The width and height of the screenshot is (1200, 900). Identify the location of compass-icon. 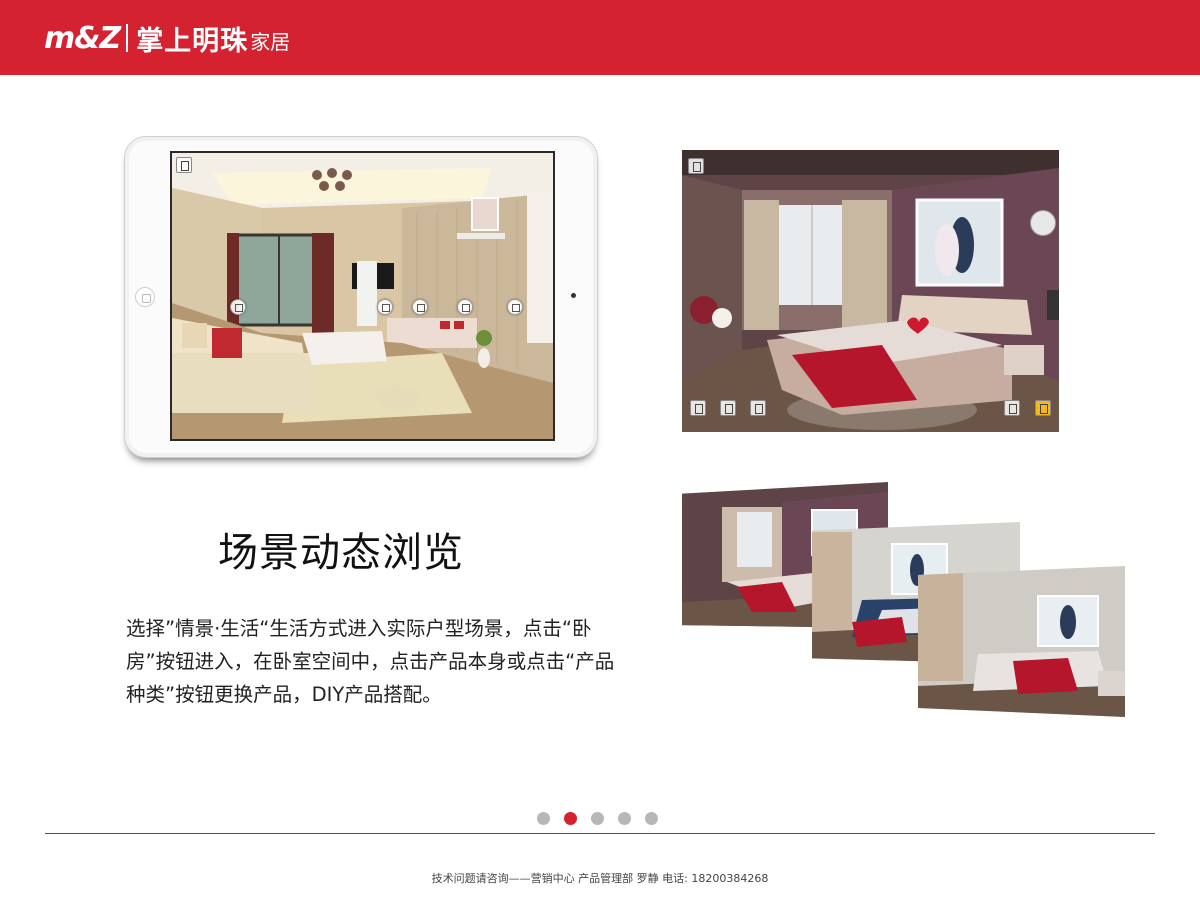
(1043, 223).